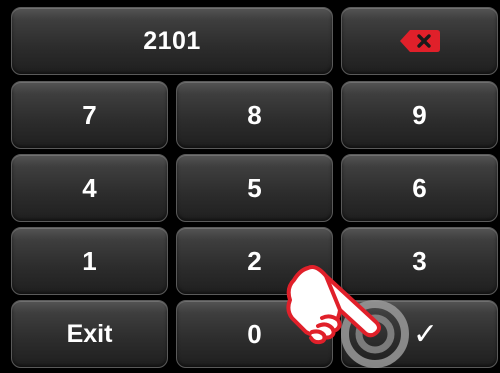 The width and height of the screenshot is (500, 373). I want to click on key-4-label: 4, so click(89, 187).